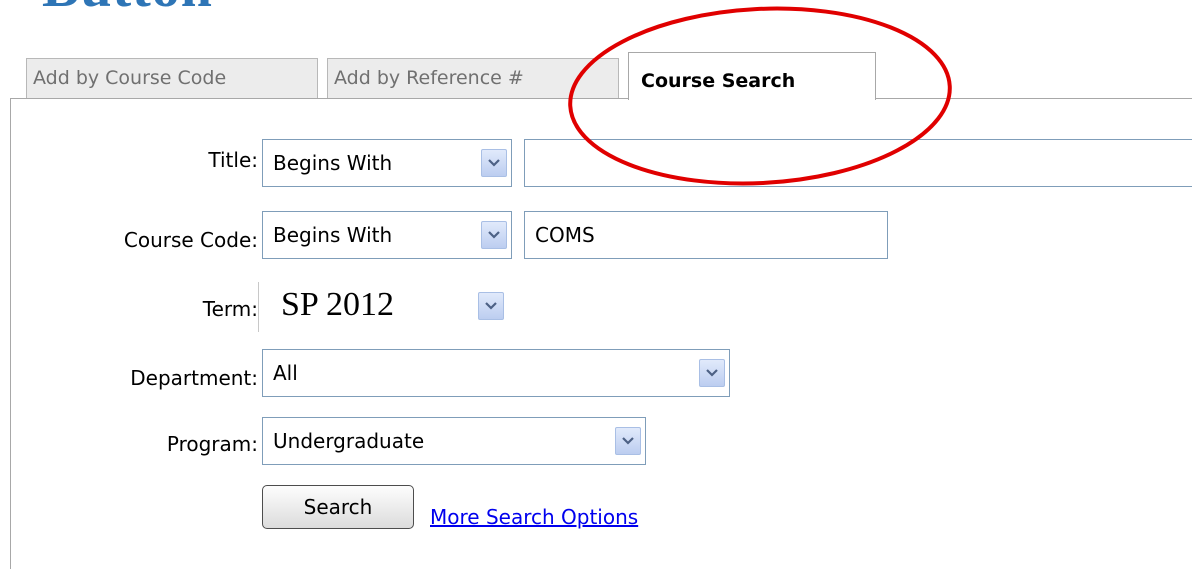 This screenshot has width=1192, height=569. I want to click on department-value: All, so click(285, 373).